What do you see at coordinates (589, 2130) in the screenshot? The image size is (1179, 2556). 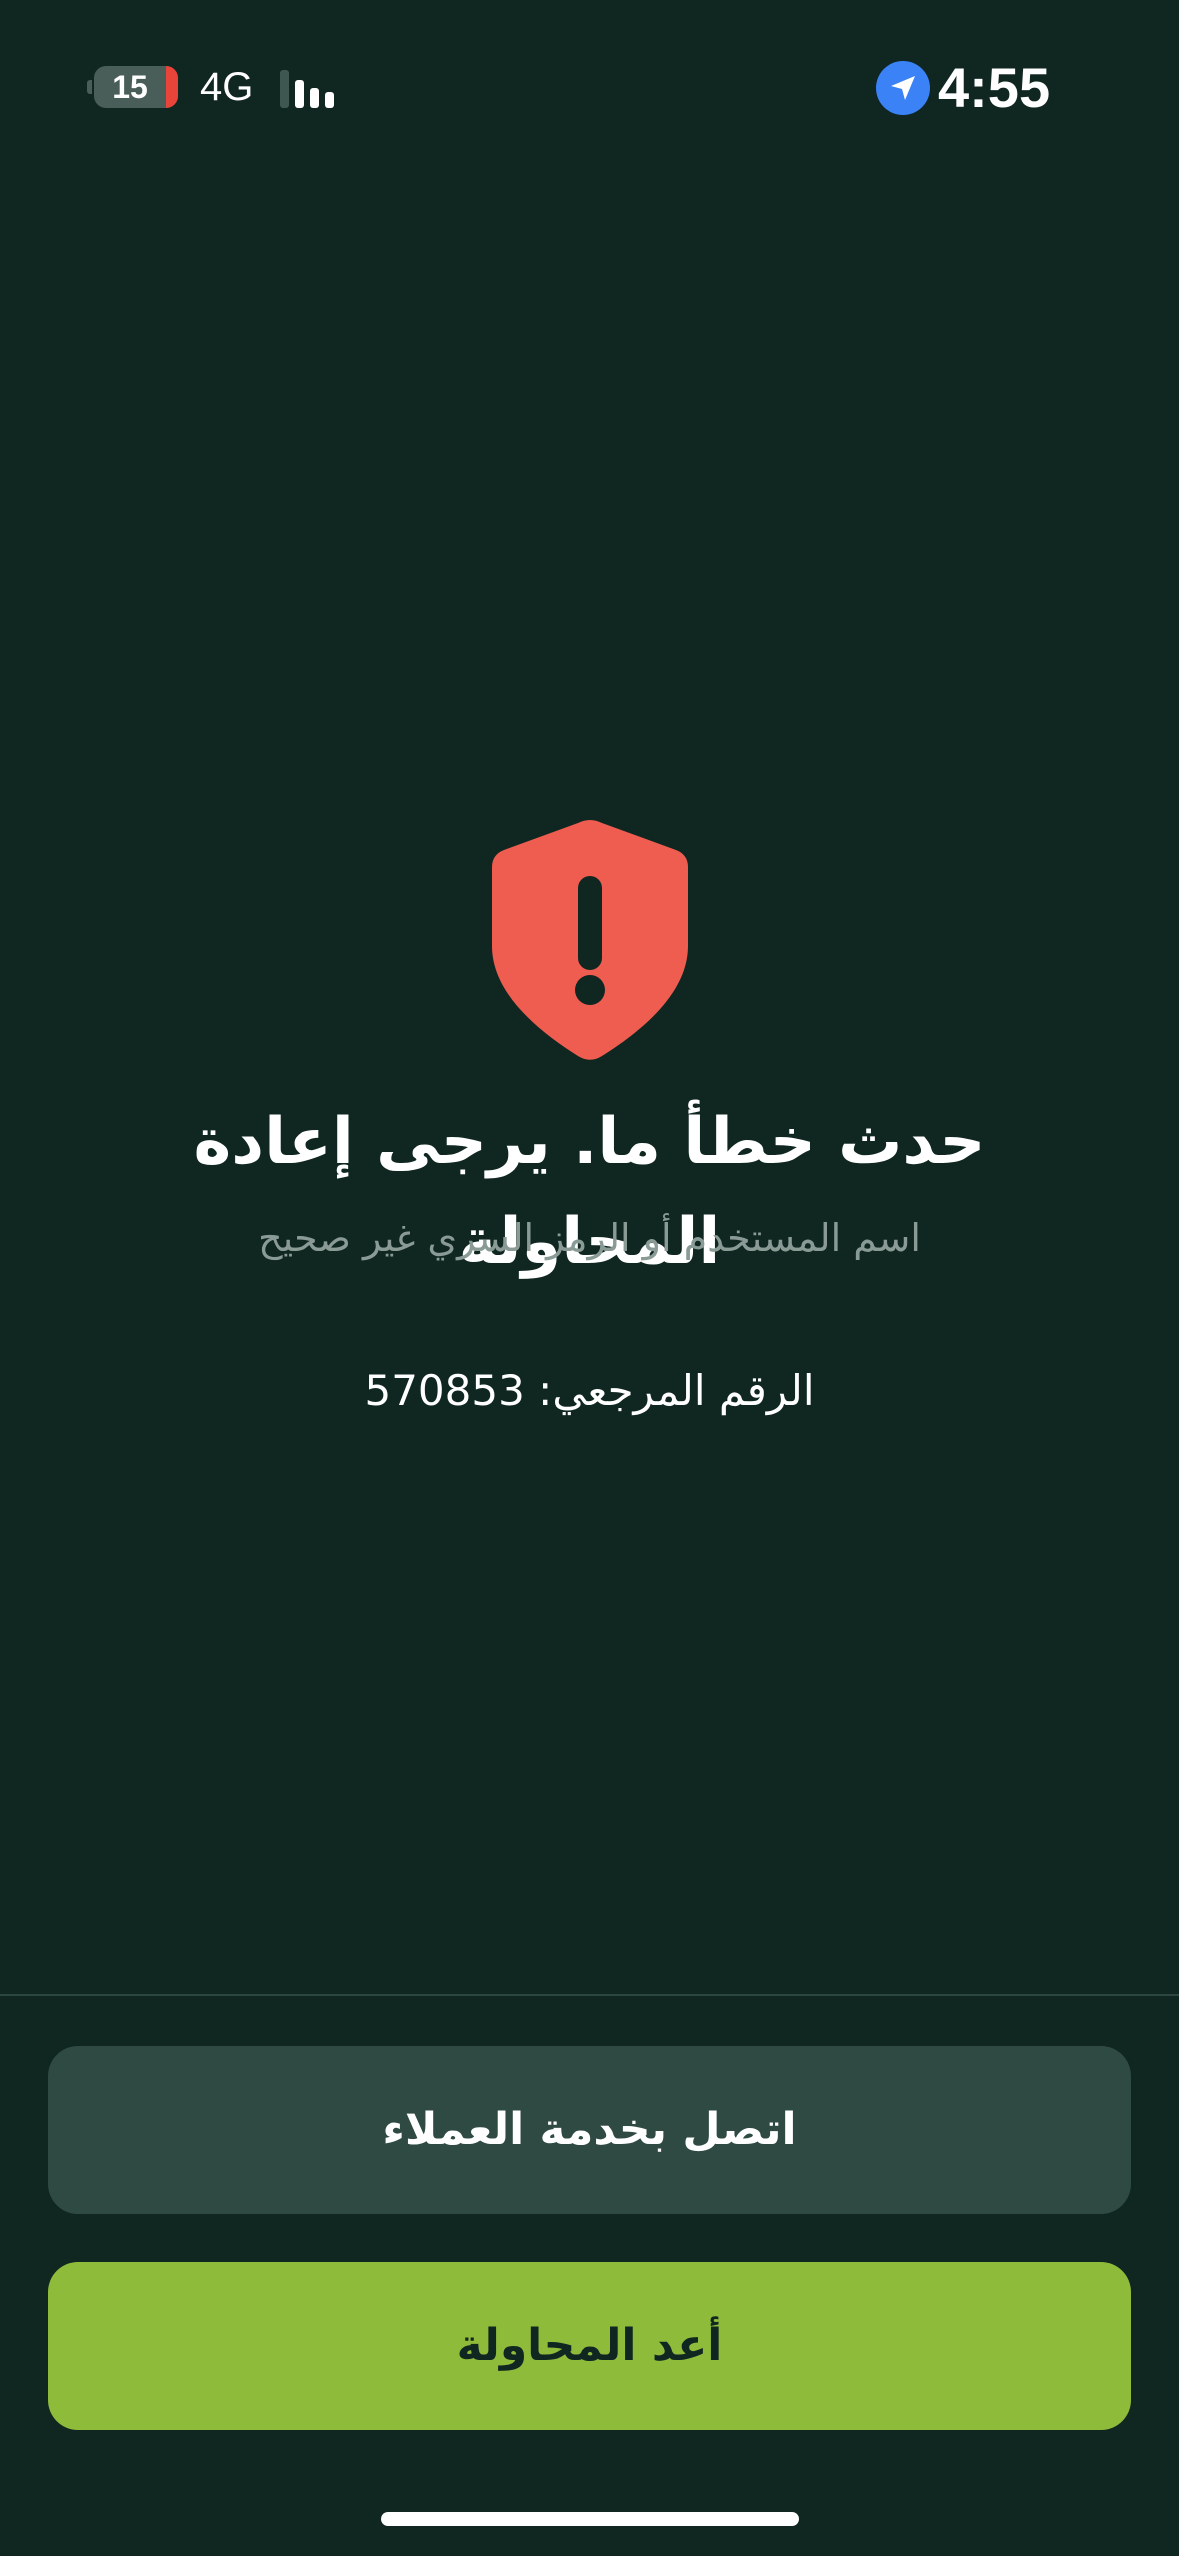 I see `contact-support-button: اتصل بخدمة العملاء` at bounding box center [589, 2130].